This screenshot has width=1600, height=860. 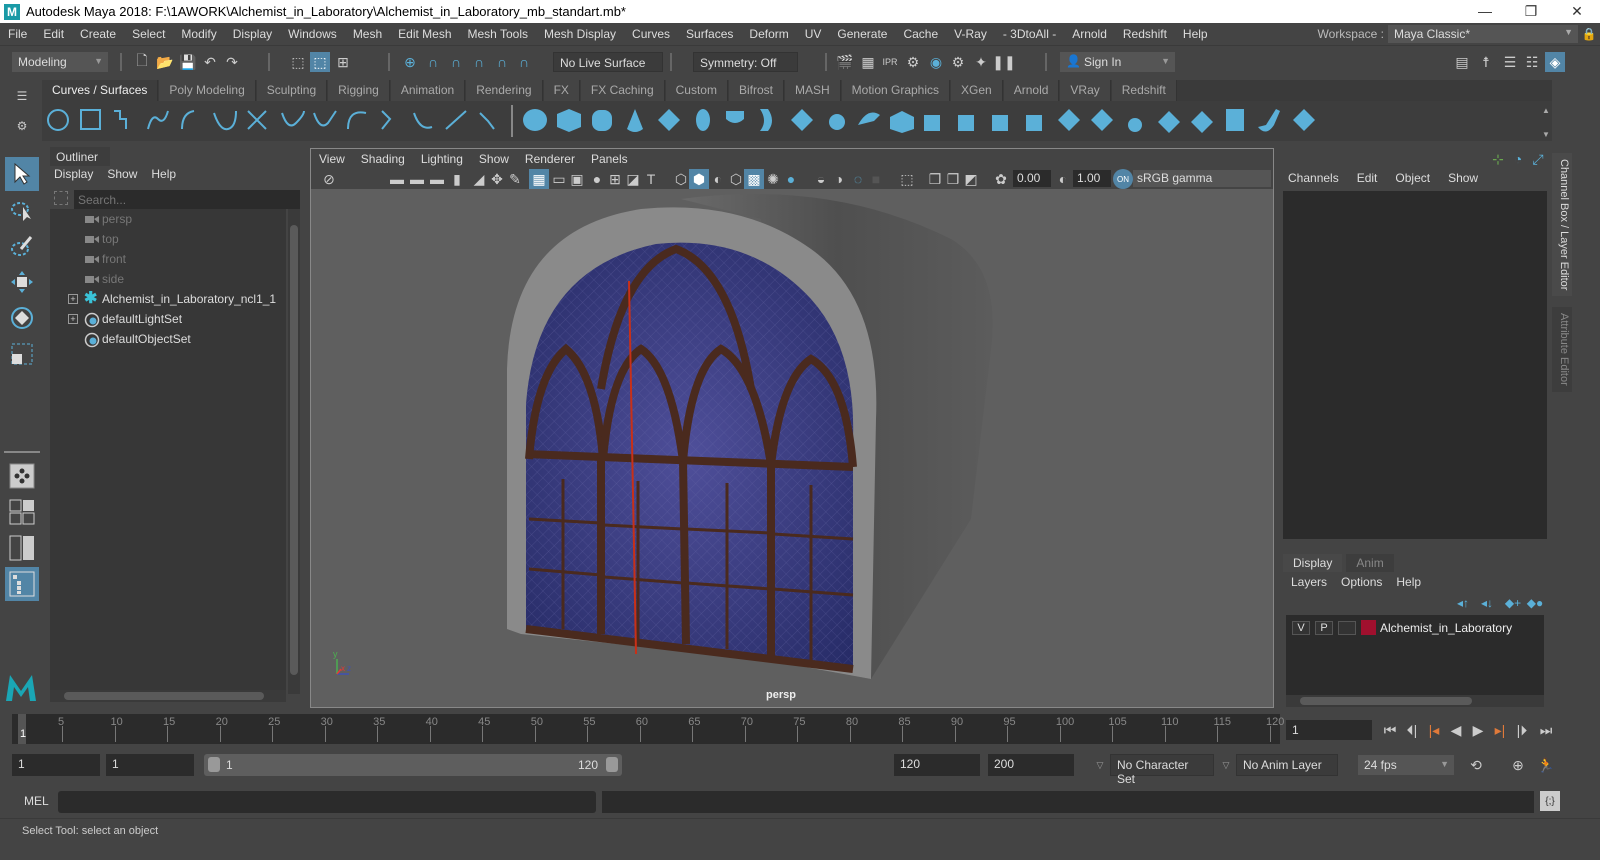 I want to click on animation-preferences-icon: 🏃, so click(x=1546, y=765).